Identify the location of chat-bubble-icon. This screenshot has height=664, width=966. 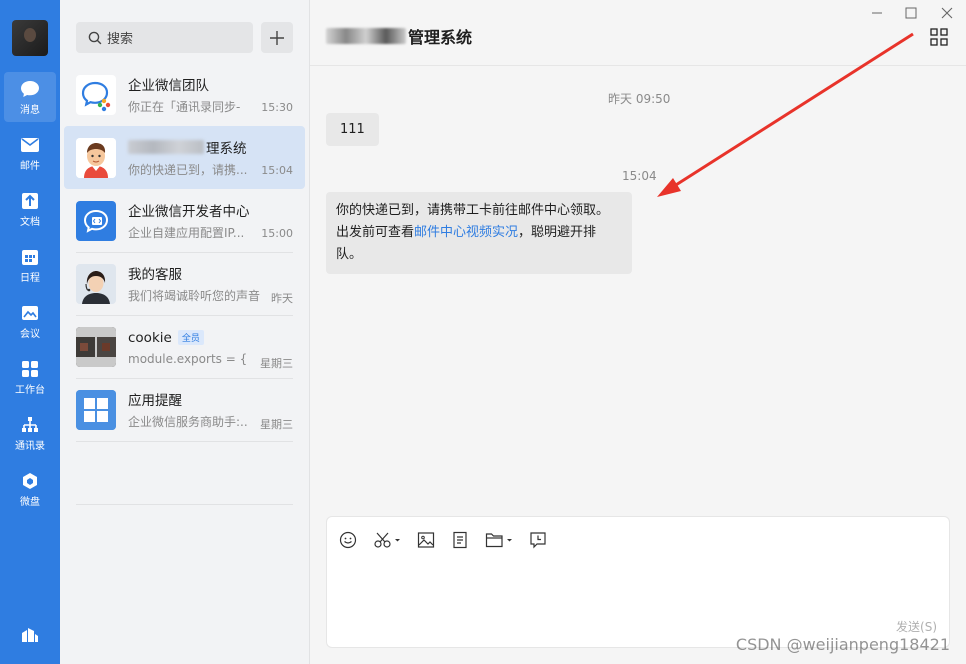
(30, 89).